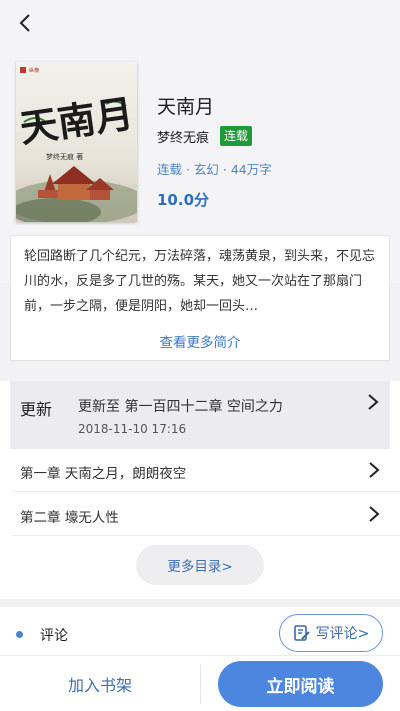  I want to click on update-label: 更新, so click(36, 409).